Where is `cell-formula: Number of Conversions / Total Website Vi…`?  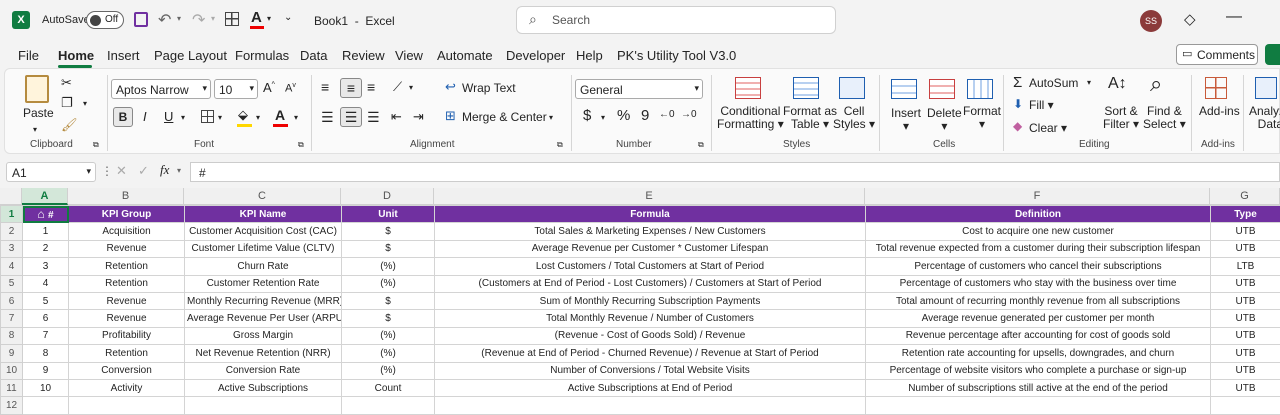 cell-formula: Number of Conversions / Total Website Vi… is located at coordinates (650, 370).